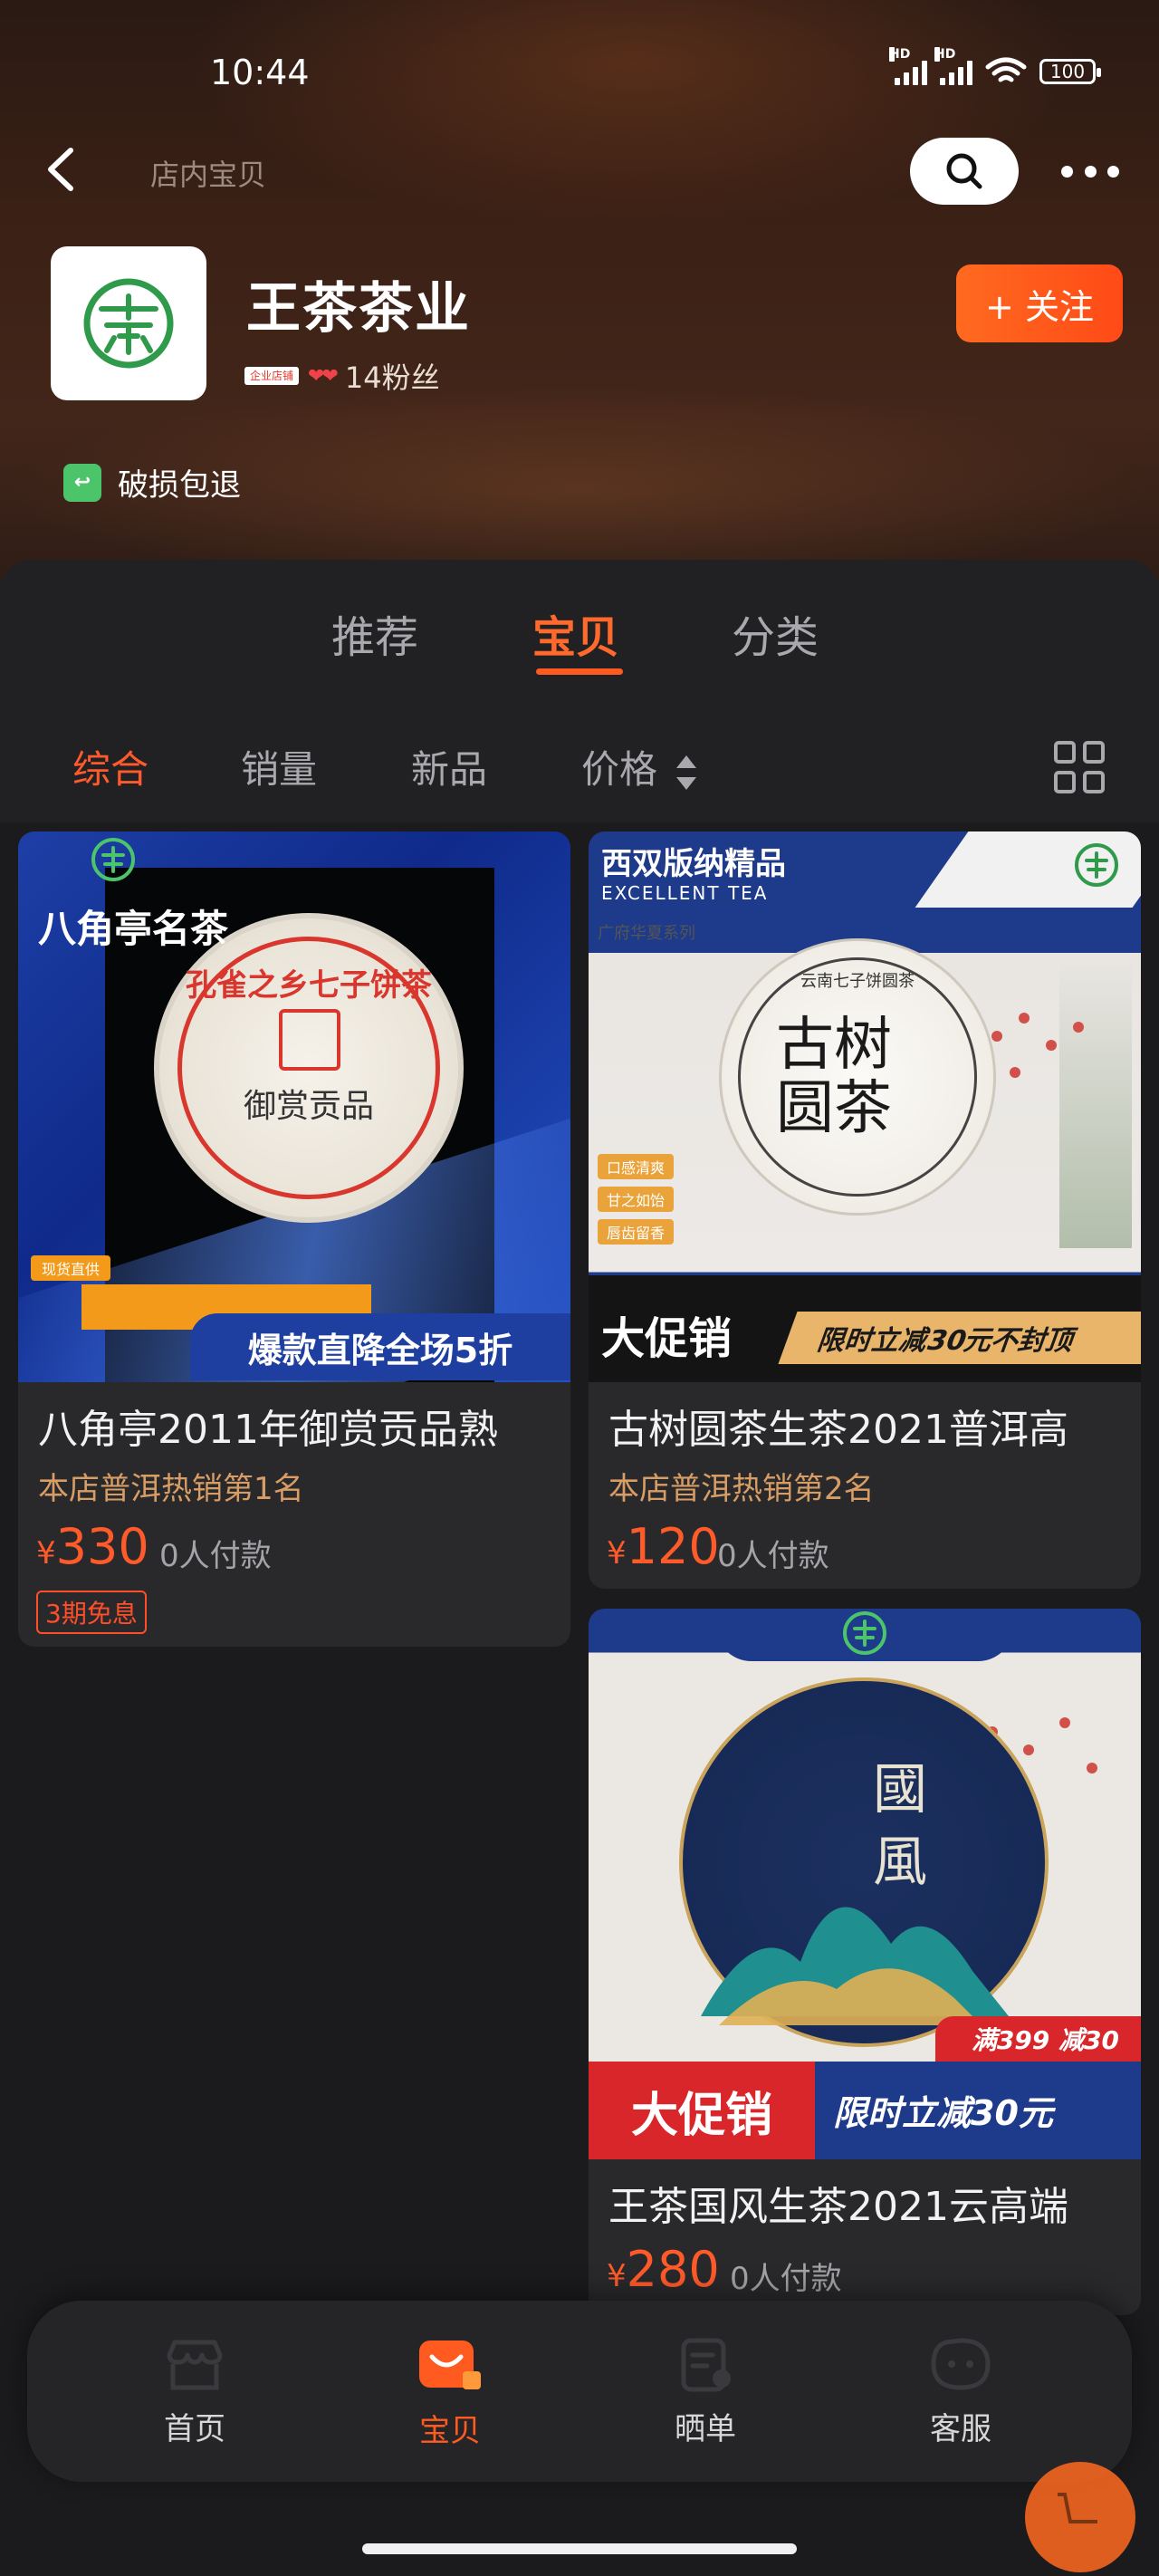 The height and width of the screenshot is (2576, 1159). Describe the element at coordinates (71, 1268) in the screenshot. I see `image-tag: 现货直供` at that location.